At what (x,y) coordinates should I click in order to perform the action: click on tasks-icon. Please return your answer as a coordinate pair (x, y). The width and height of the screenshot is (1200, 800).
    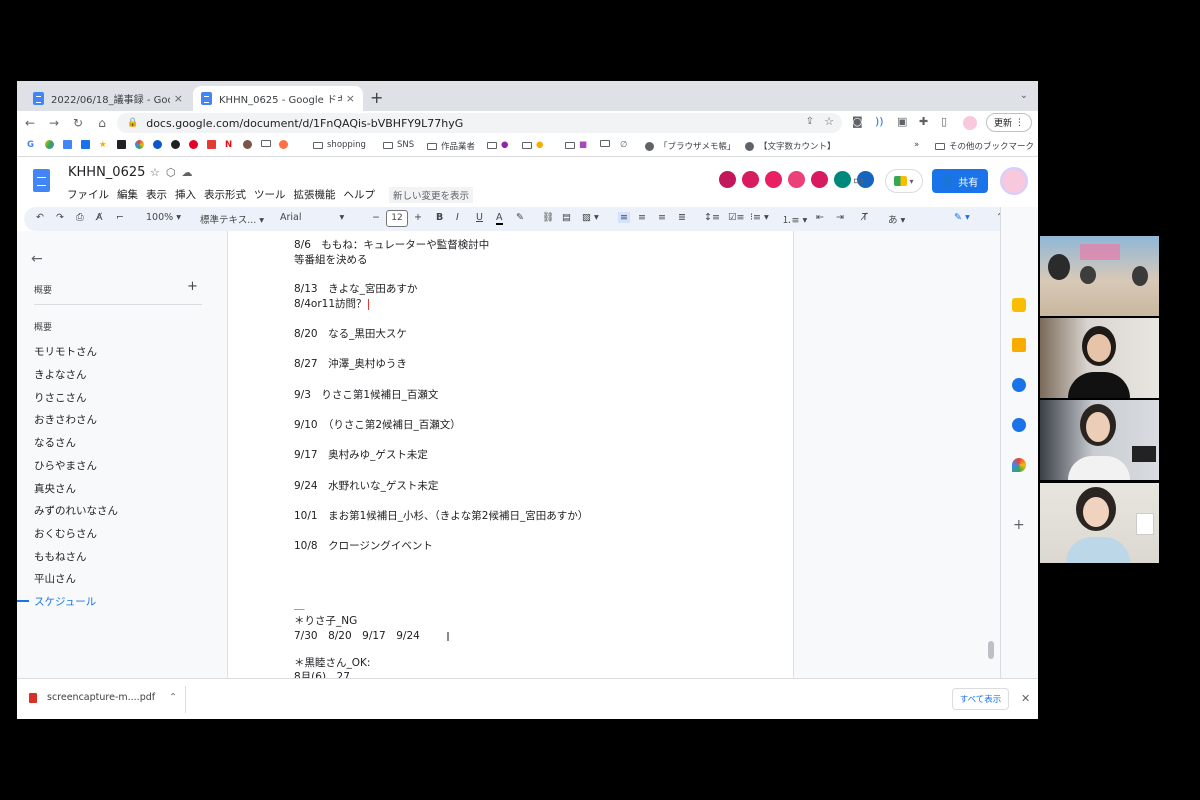
    Looking at the image, I should click on (1019, 385).